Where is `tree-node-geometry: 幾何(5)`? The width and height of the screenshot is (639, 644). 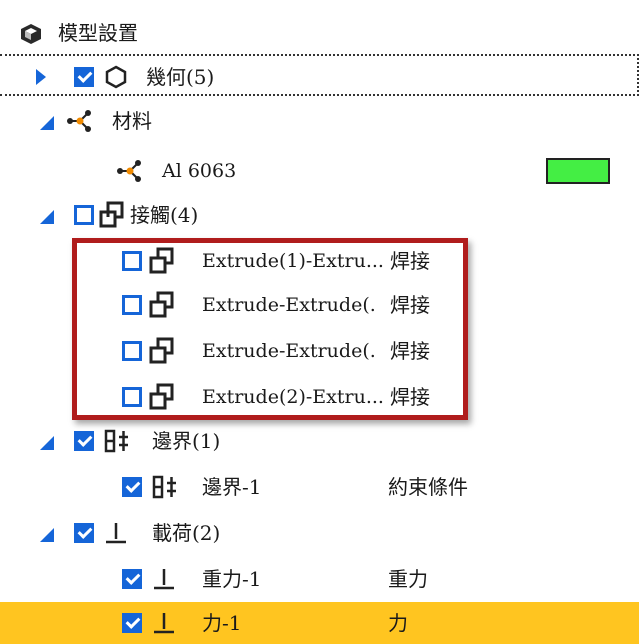 tree-node-geometry: 幾何(5) is located at coordinates (319, 75).